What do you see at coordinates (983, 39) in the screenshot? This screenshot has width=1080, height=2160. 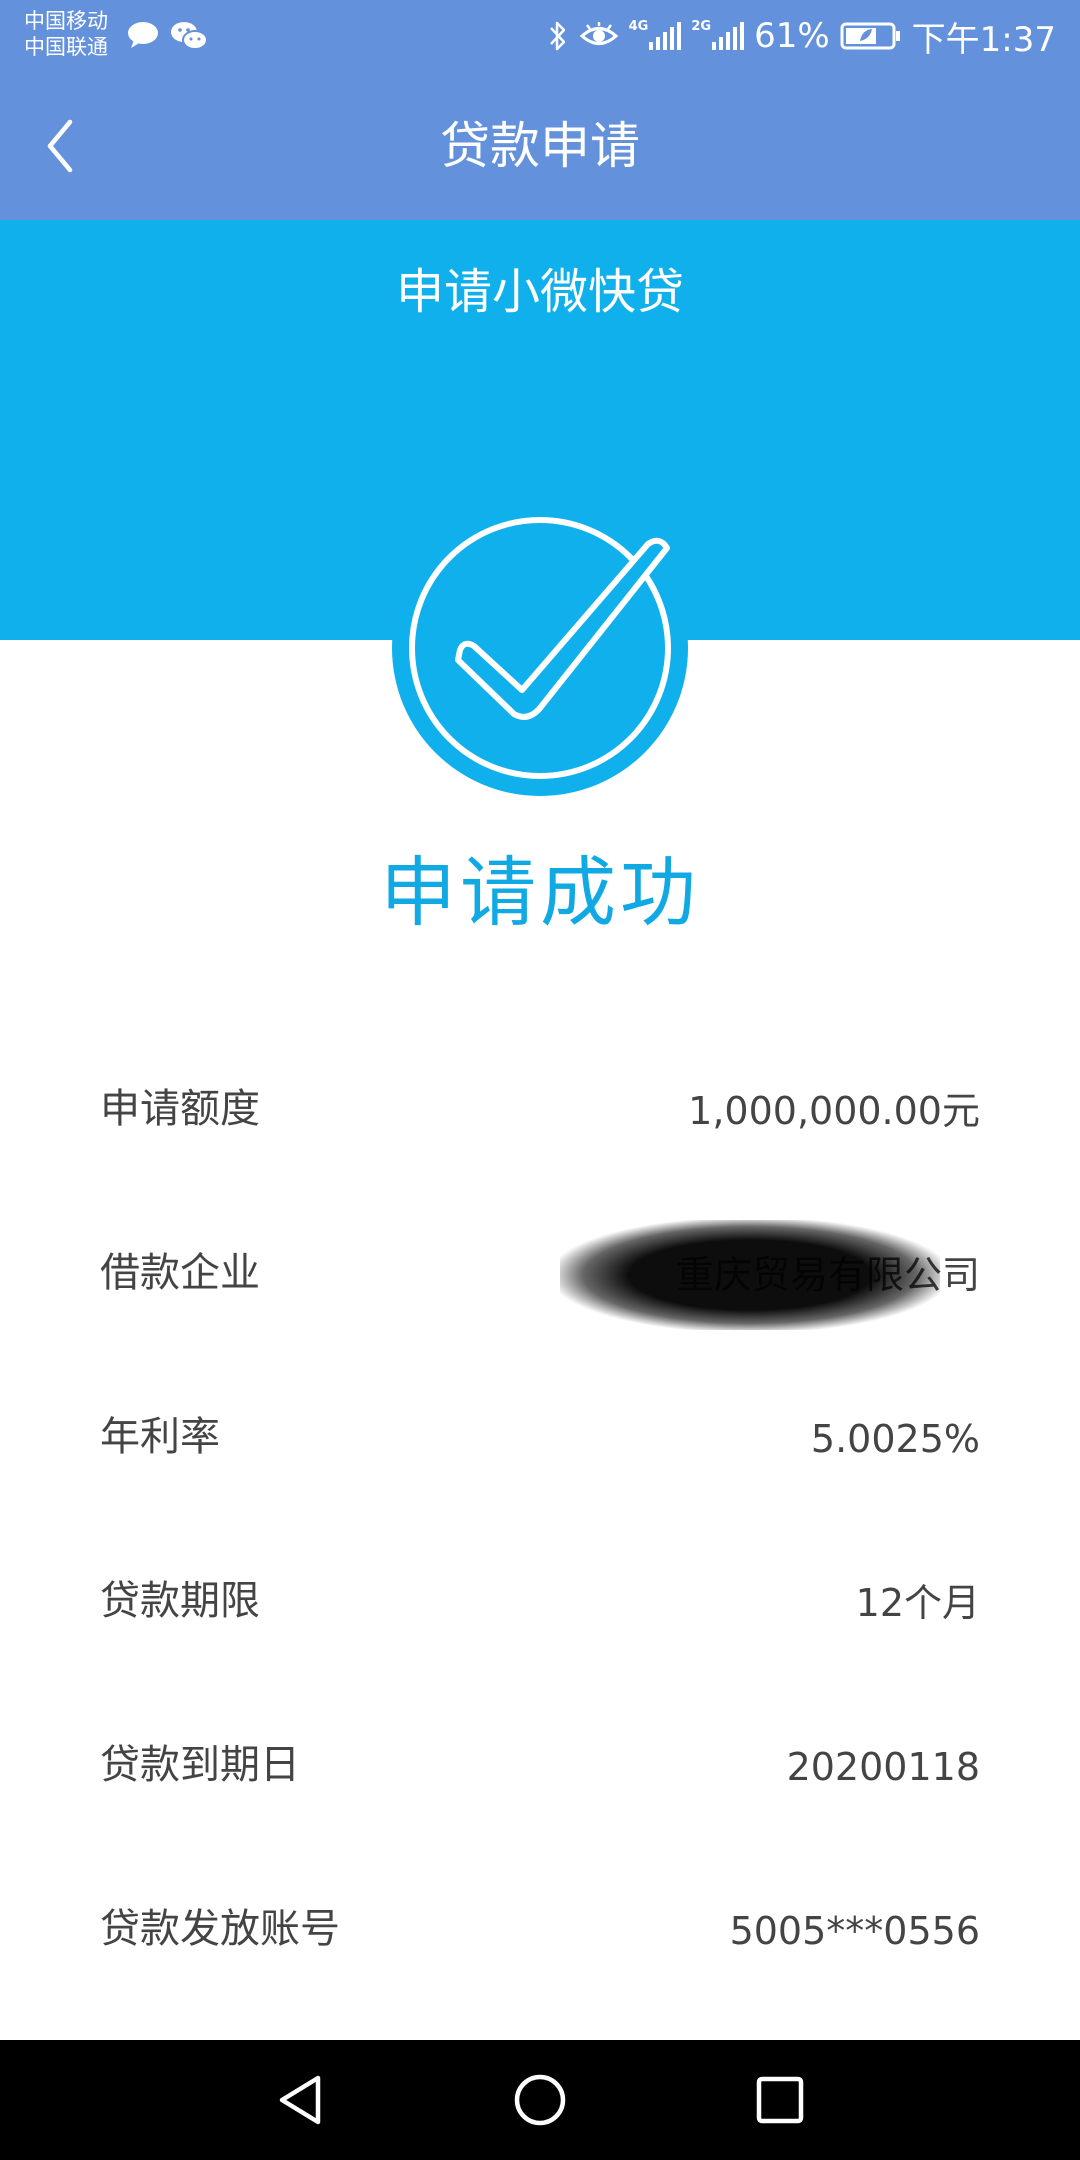 I see `clock: 下午1:37` at bounding box center [983, 39].